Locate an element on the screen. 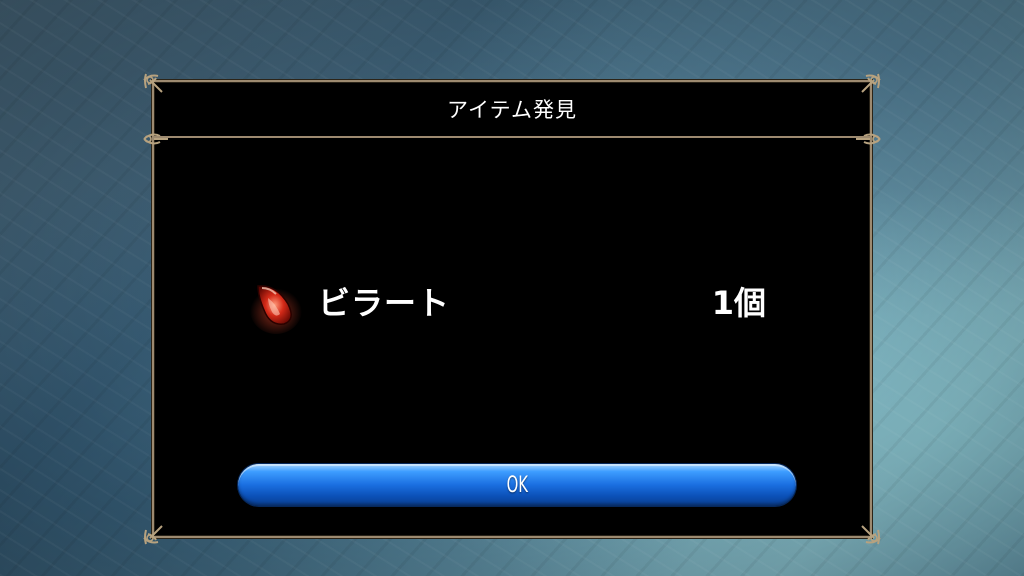 Image resolution: width=1024 pixels, height=576 pixels. dialog-header: アイテム発見 is located at coordinates (512, 110).